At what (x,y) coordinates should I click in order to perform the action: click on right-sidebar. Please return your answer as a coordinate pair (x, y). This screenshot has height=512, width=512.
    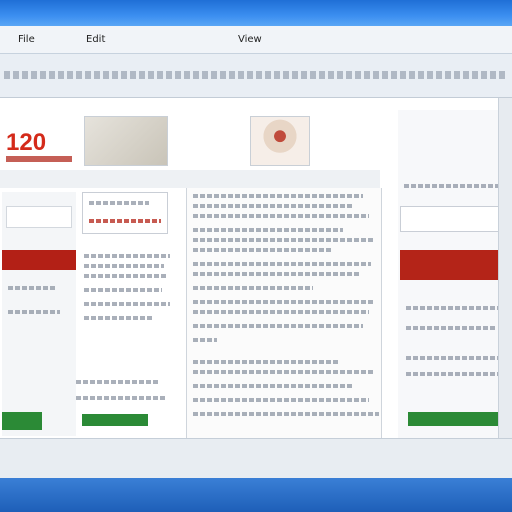
    Looking at the image, I should click on (455, 274).